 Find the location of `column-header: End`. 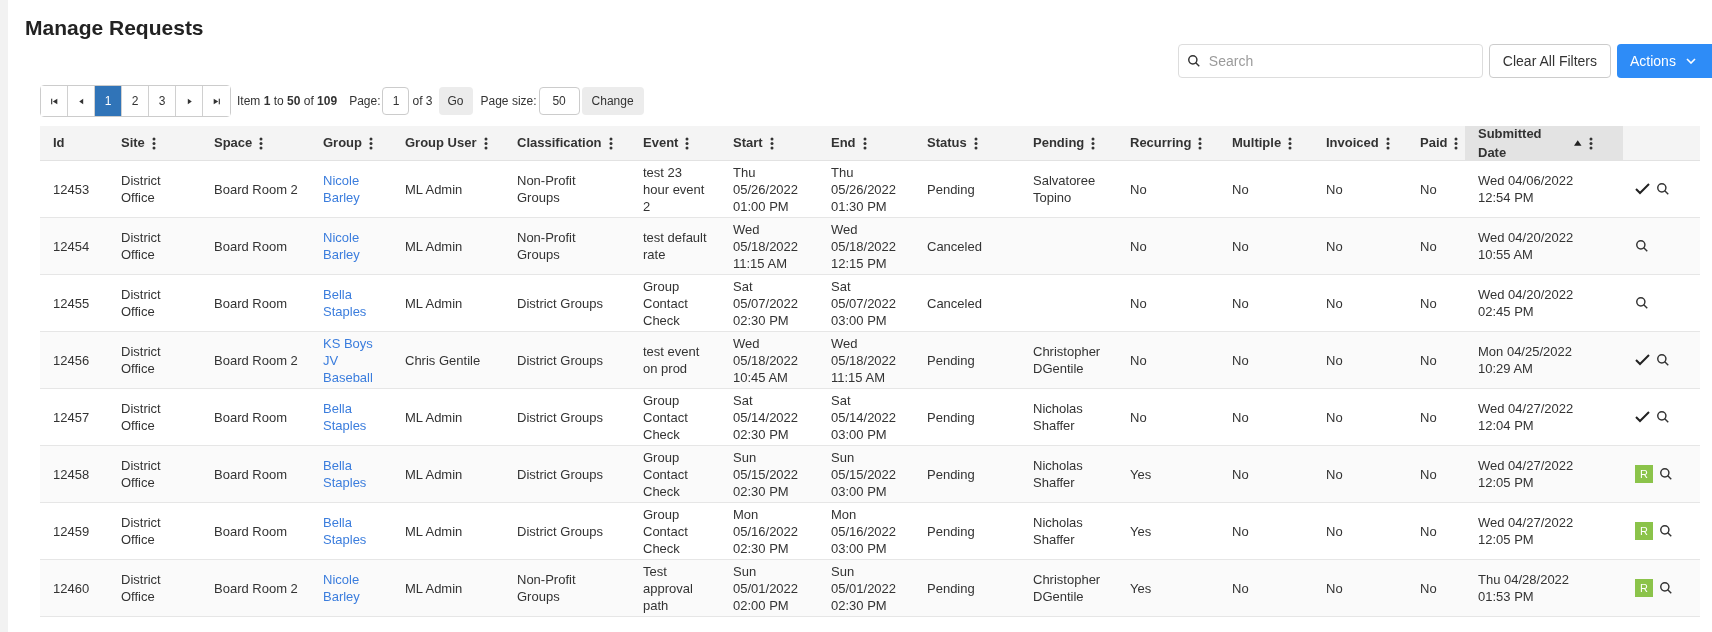

column-header: End is located at coordinates (843, 143).